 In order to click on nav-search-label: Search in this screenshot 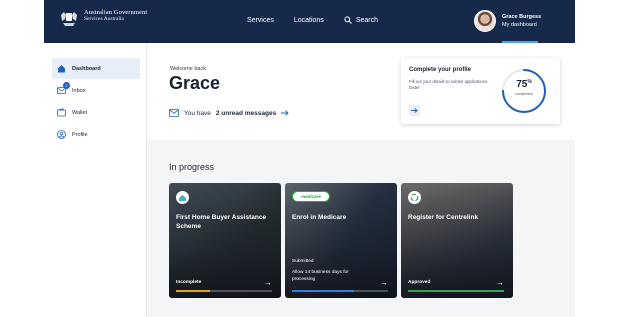, I will do `click(366, 20)`.